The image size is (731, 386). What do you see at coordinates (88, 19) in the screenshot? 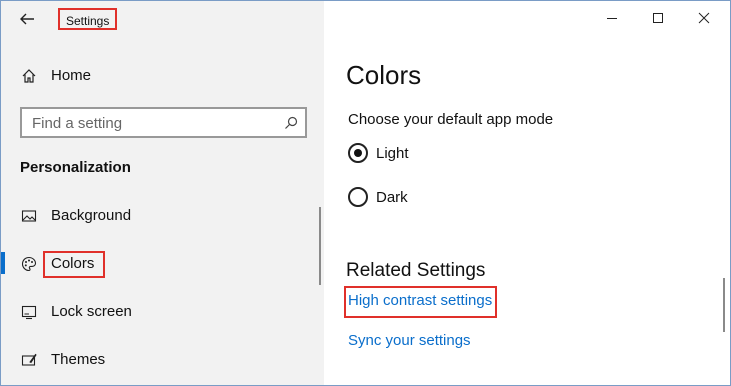
I see `window-title: Settings` at bounding box center [88, 19].